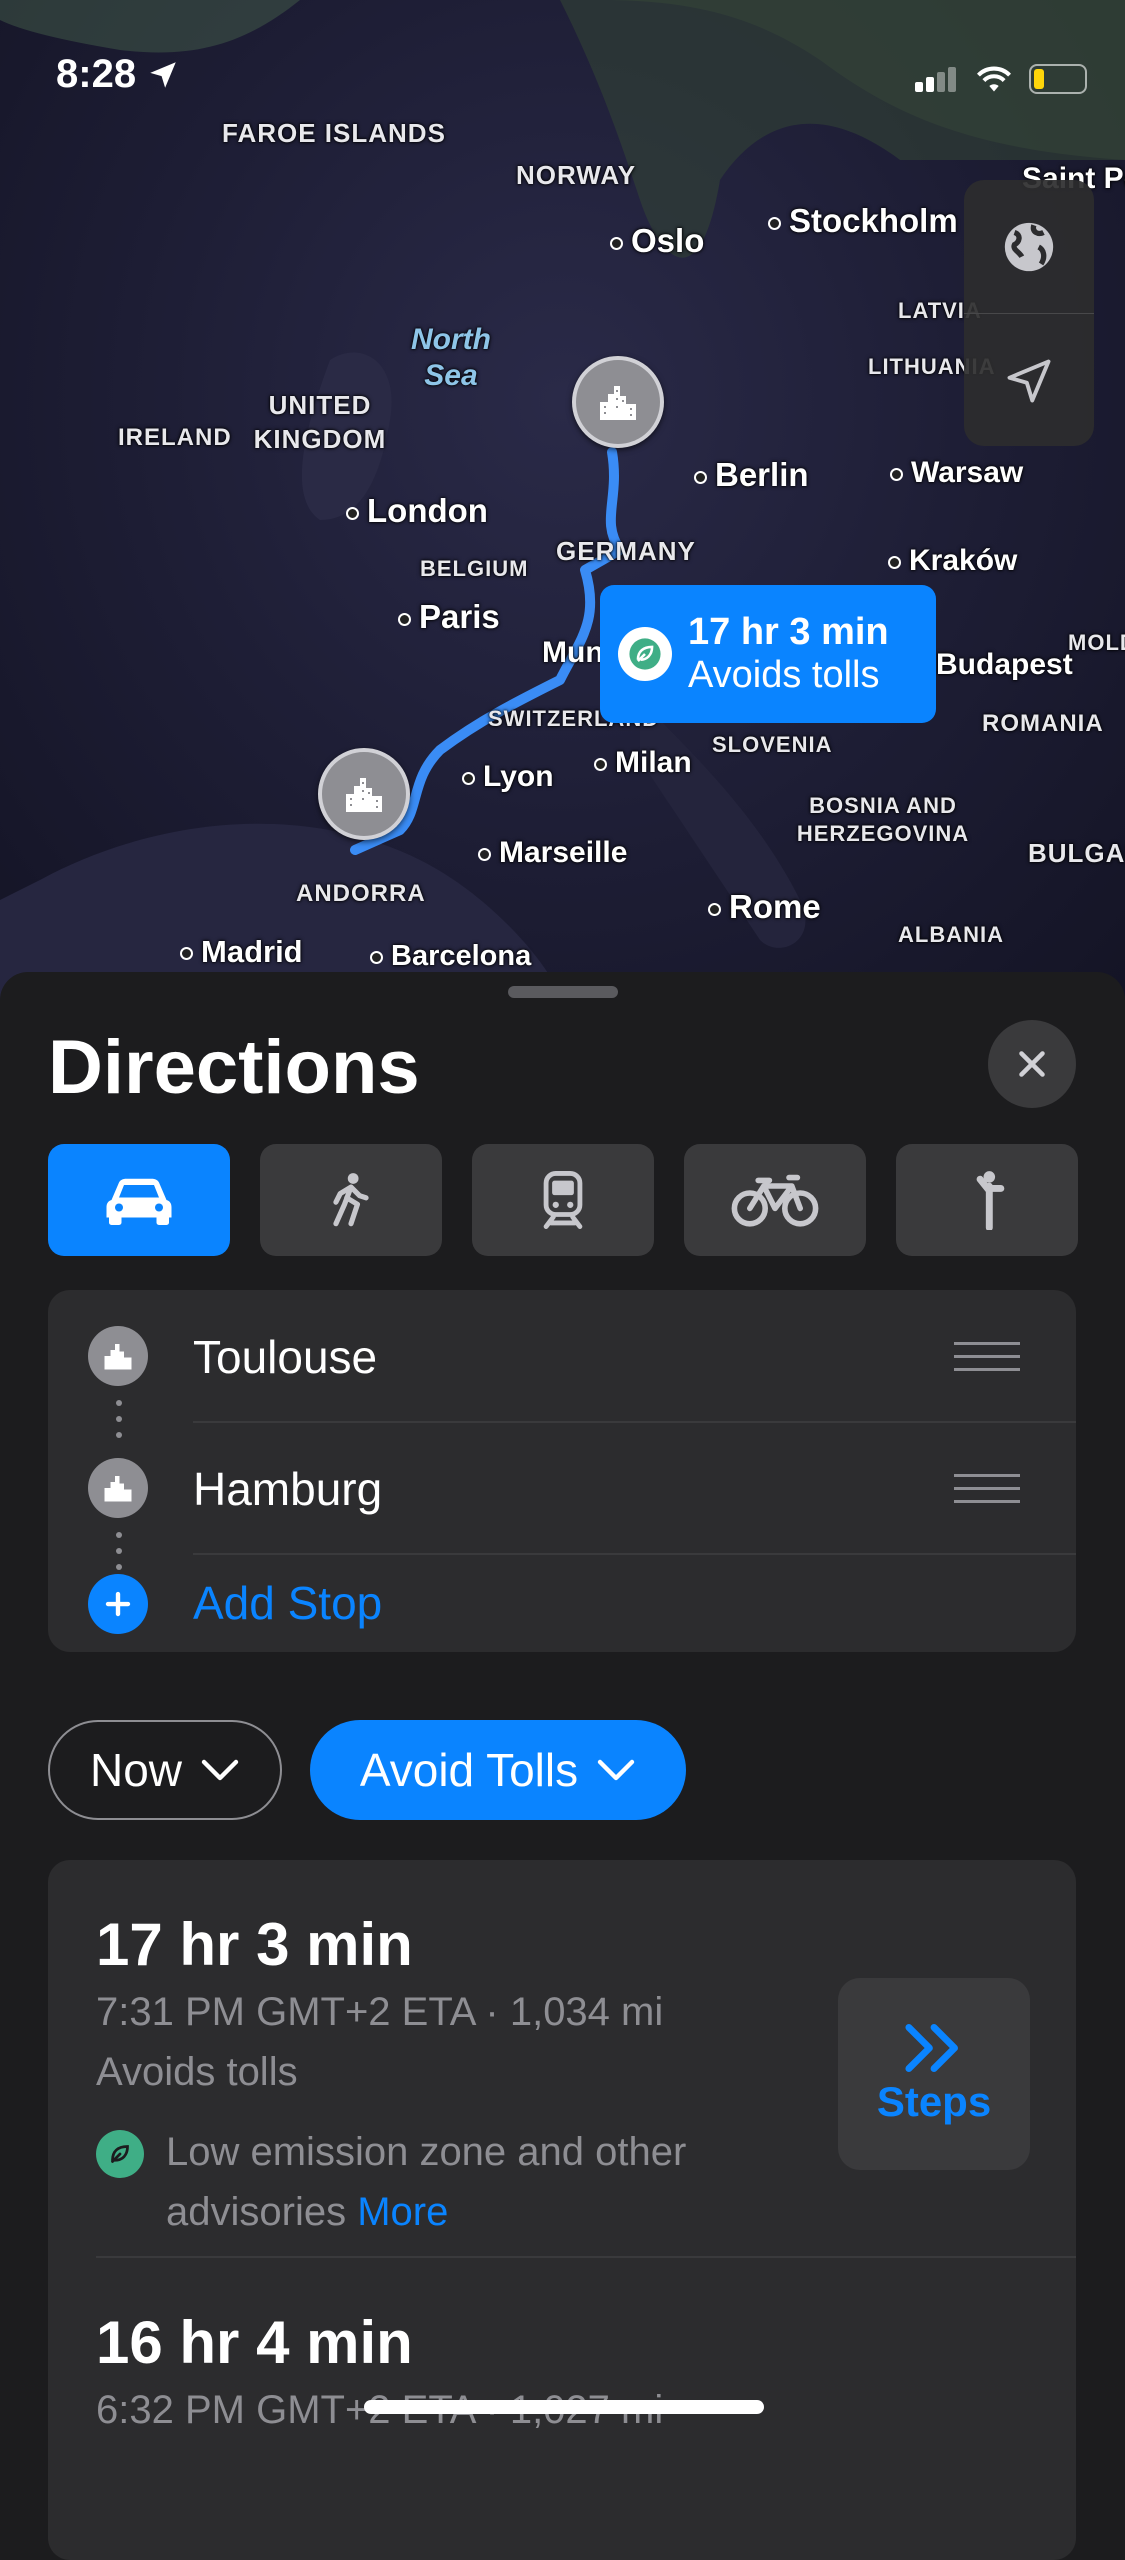 The image size is (1125, 2560). Describe the element at coordinates (197, 2072) in the screenshot. I see `route-note: Avoids tolls` at that location.